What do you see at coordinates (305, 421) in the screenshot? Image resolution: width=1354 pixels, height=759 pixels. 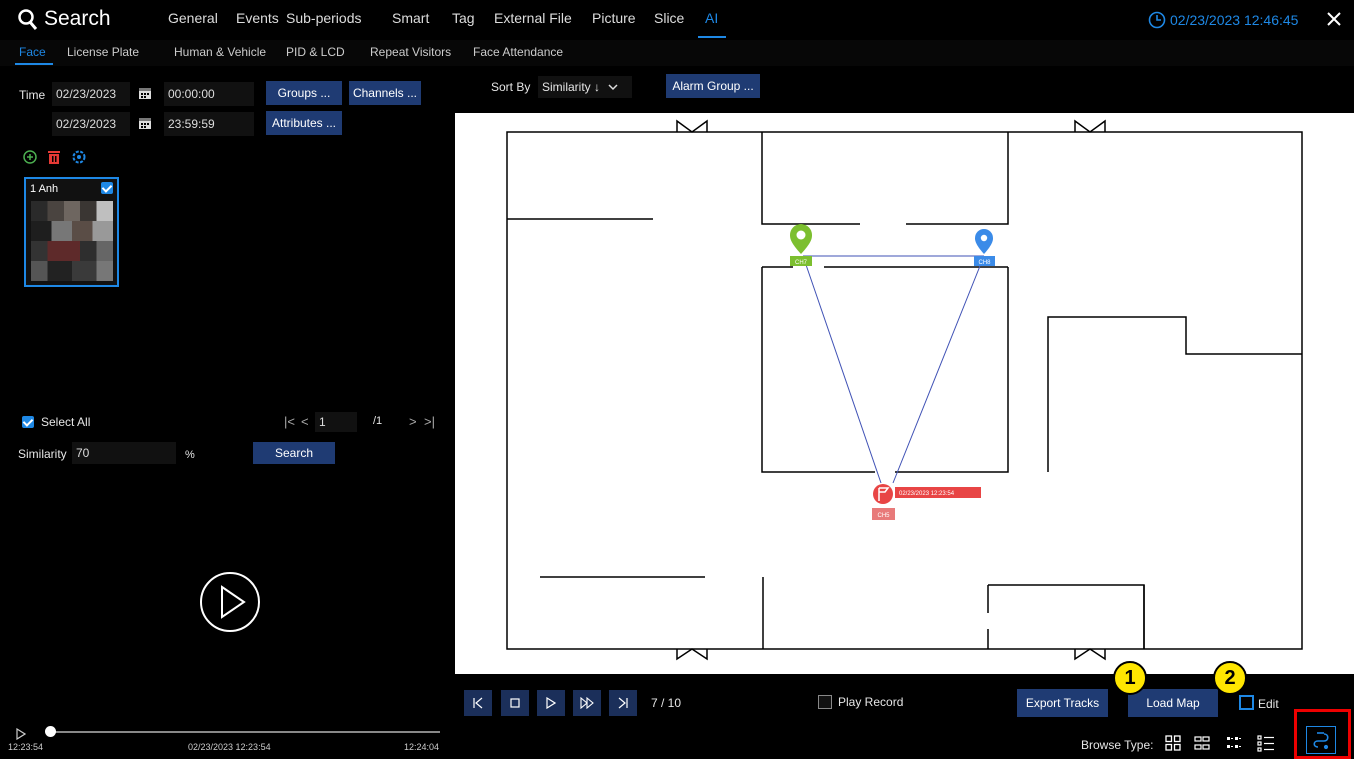 I see `prev-page-icon: <` at bounding box center [305, 421].